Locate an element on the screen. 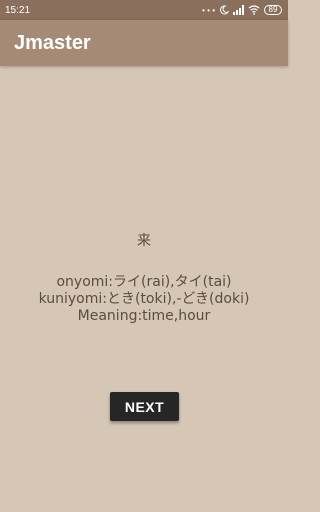 The height and width of the screenshot is (512, 320). status-icons: • • • 89 is located at coordinates (242, 10).